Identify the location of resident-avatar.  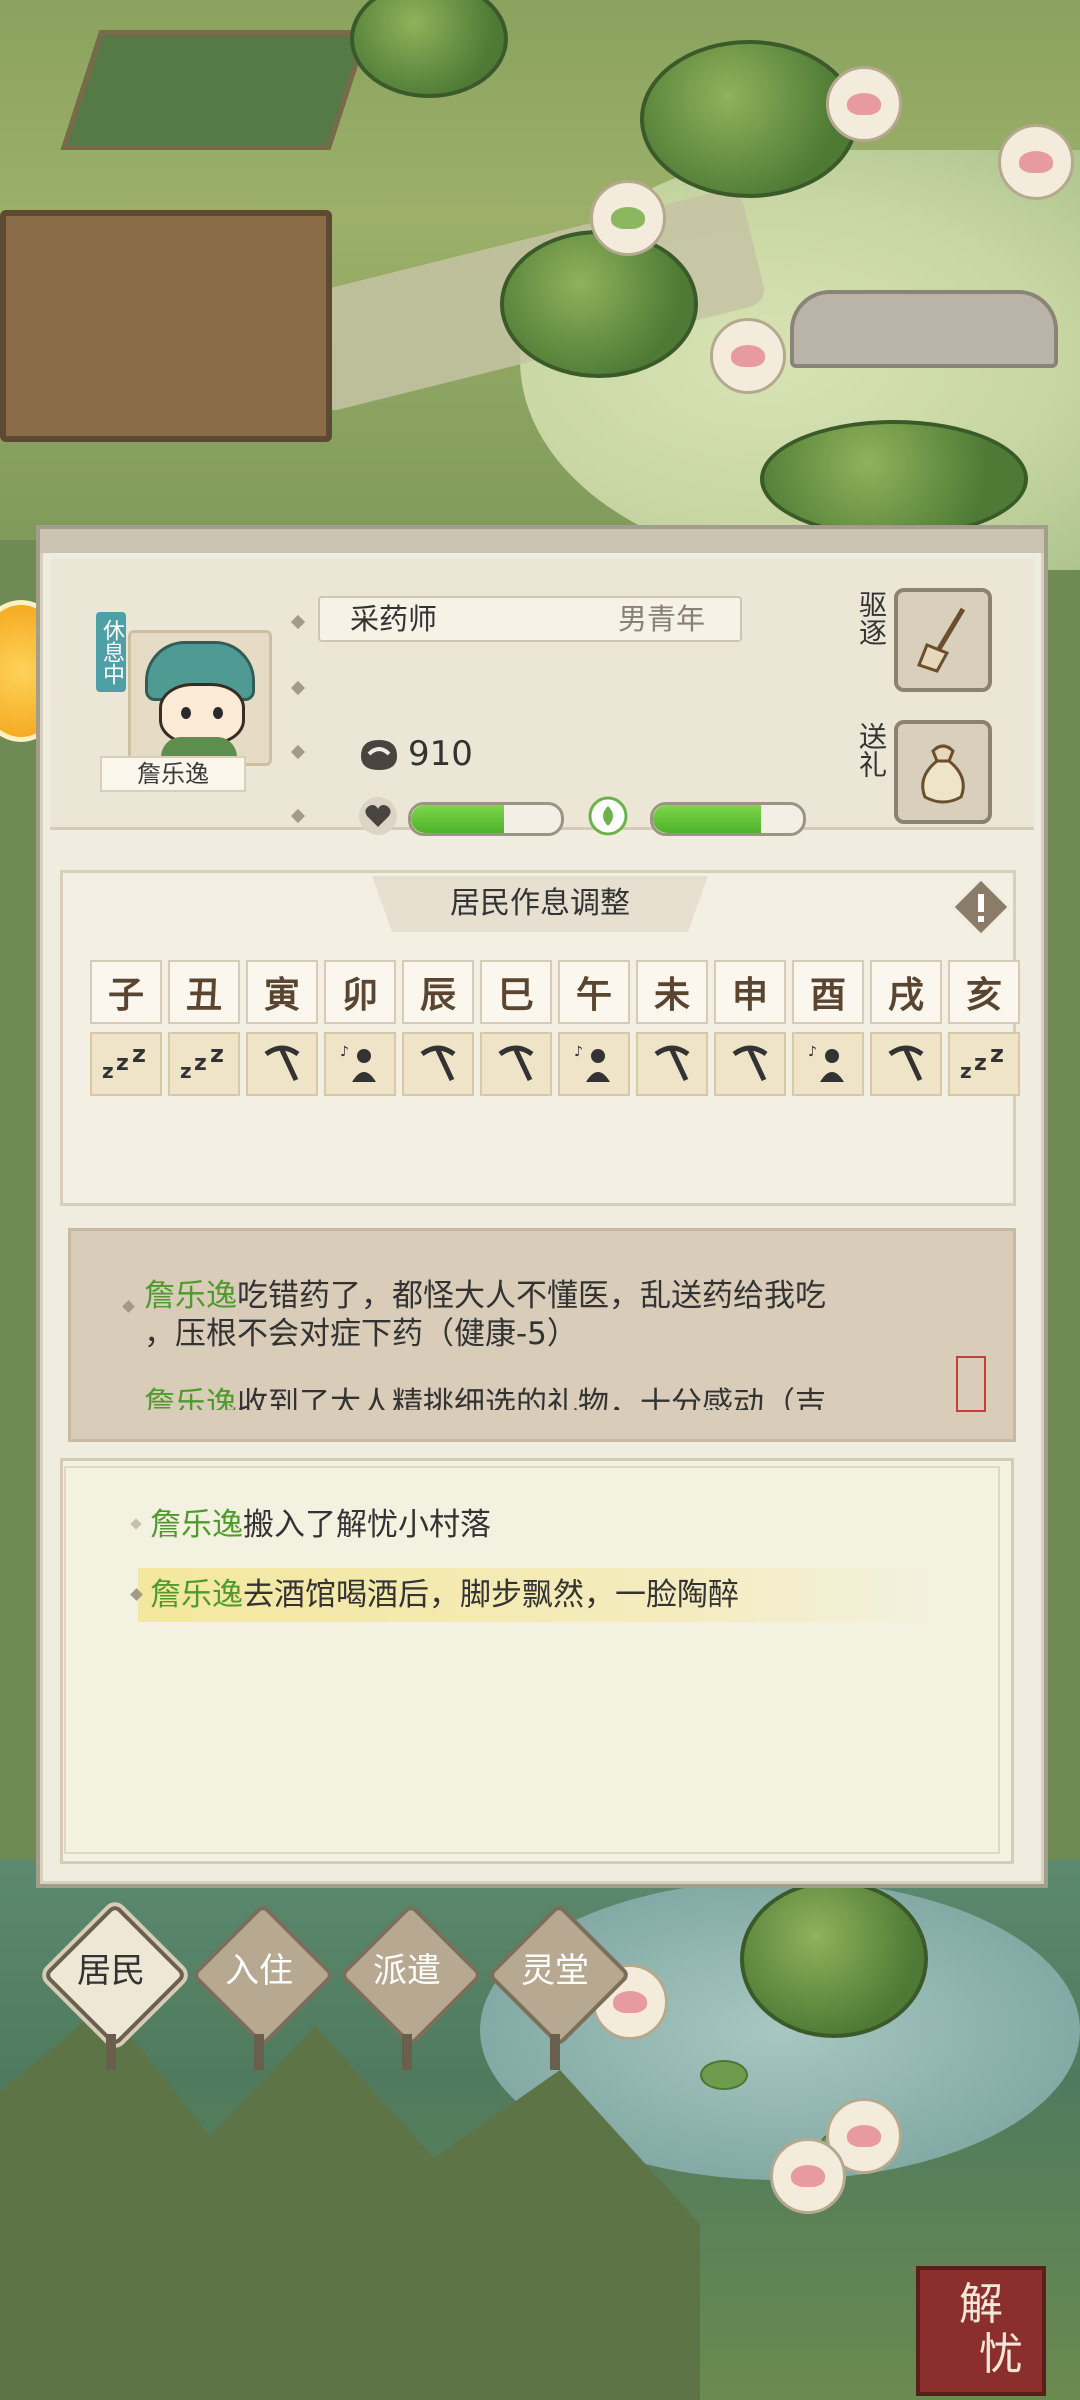
(200, 698).